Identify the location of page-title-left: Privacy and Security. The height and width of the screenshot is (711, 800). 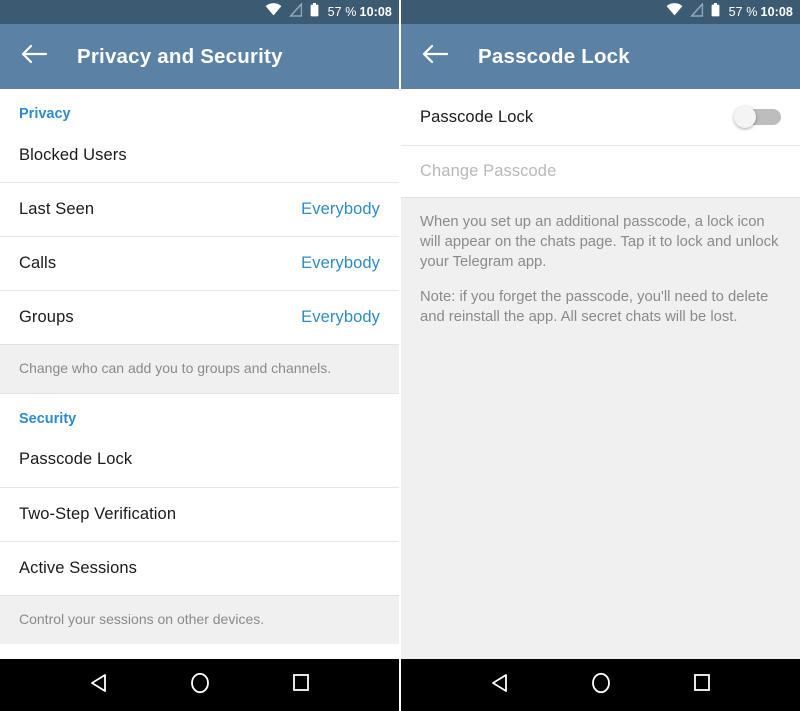
(180, 56).